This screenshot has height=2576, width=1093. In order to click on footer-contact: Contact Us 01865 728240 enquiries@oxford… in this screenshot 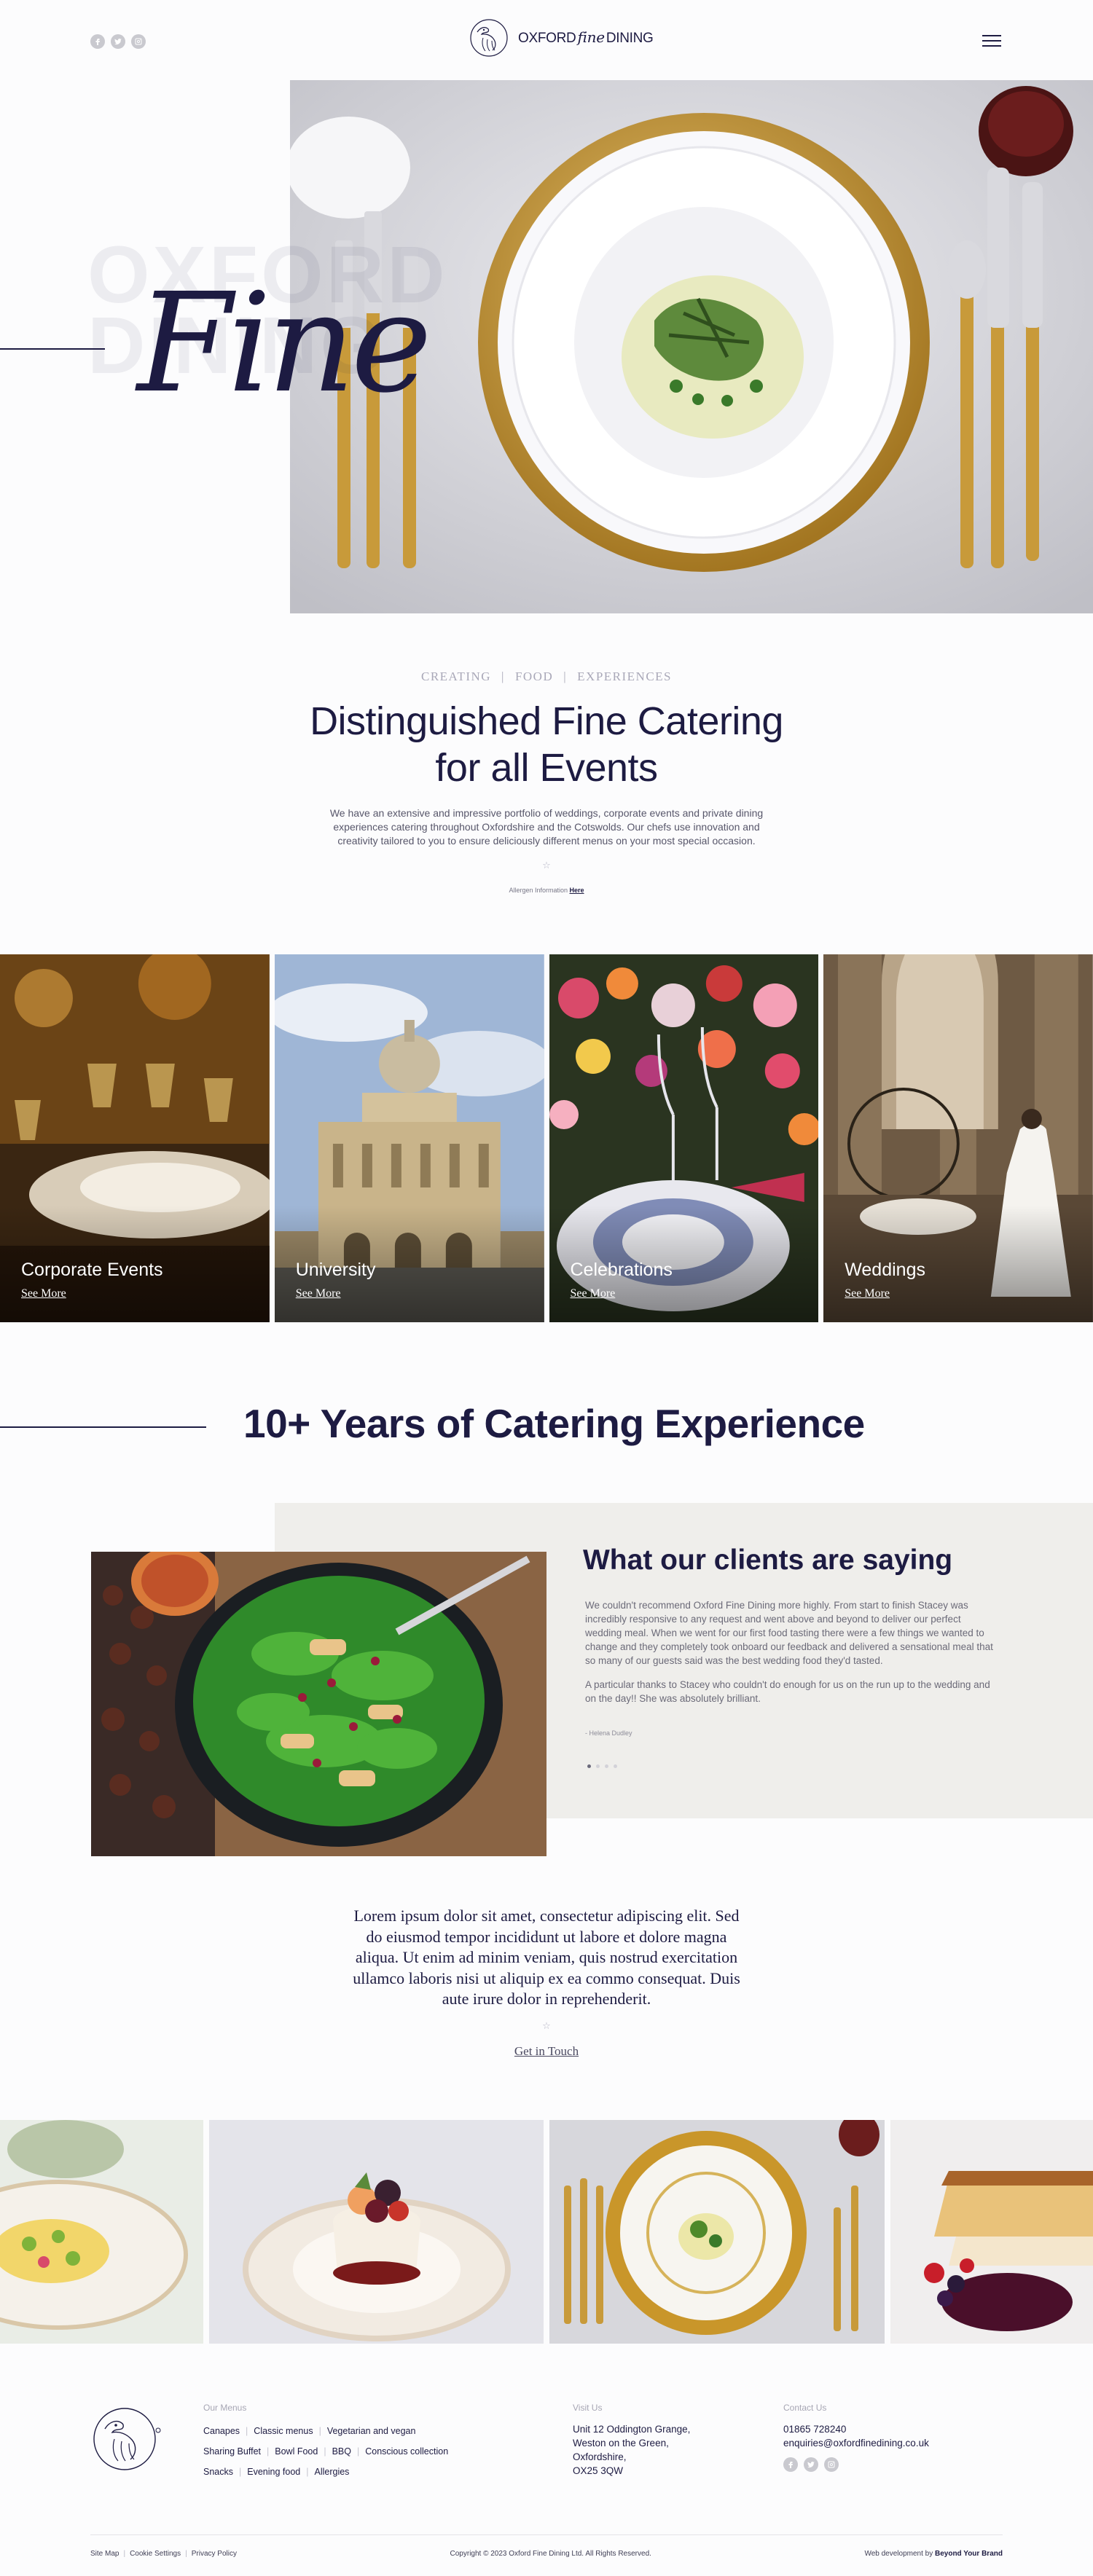, I will do `click(856, 2437)`.